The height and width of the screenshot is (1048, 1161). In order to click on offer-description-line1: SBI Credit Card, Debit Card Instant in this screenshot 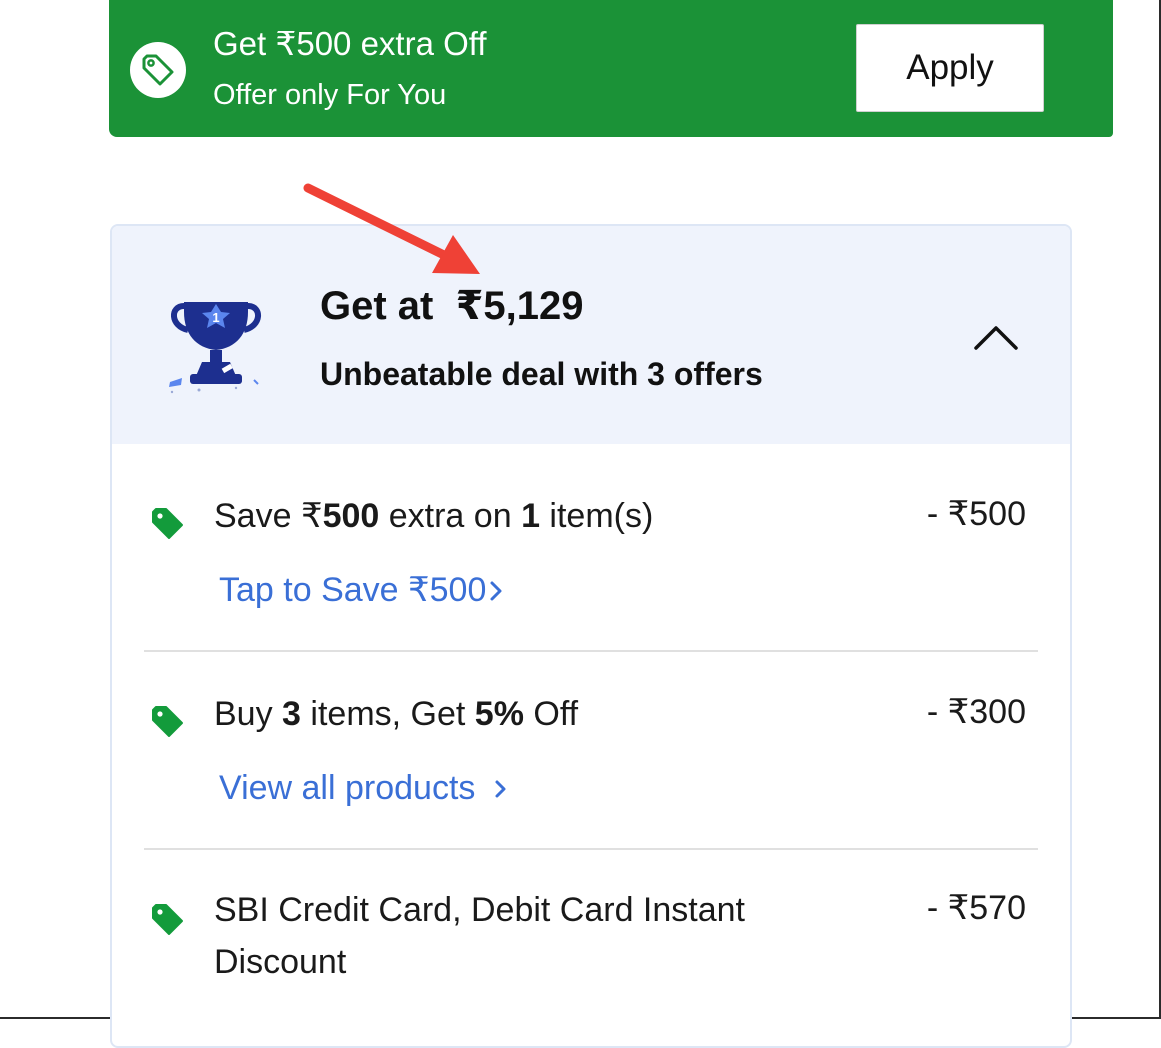, I will do `click(480, 910)`.